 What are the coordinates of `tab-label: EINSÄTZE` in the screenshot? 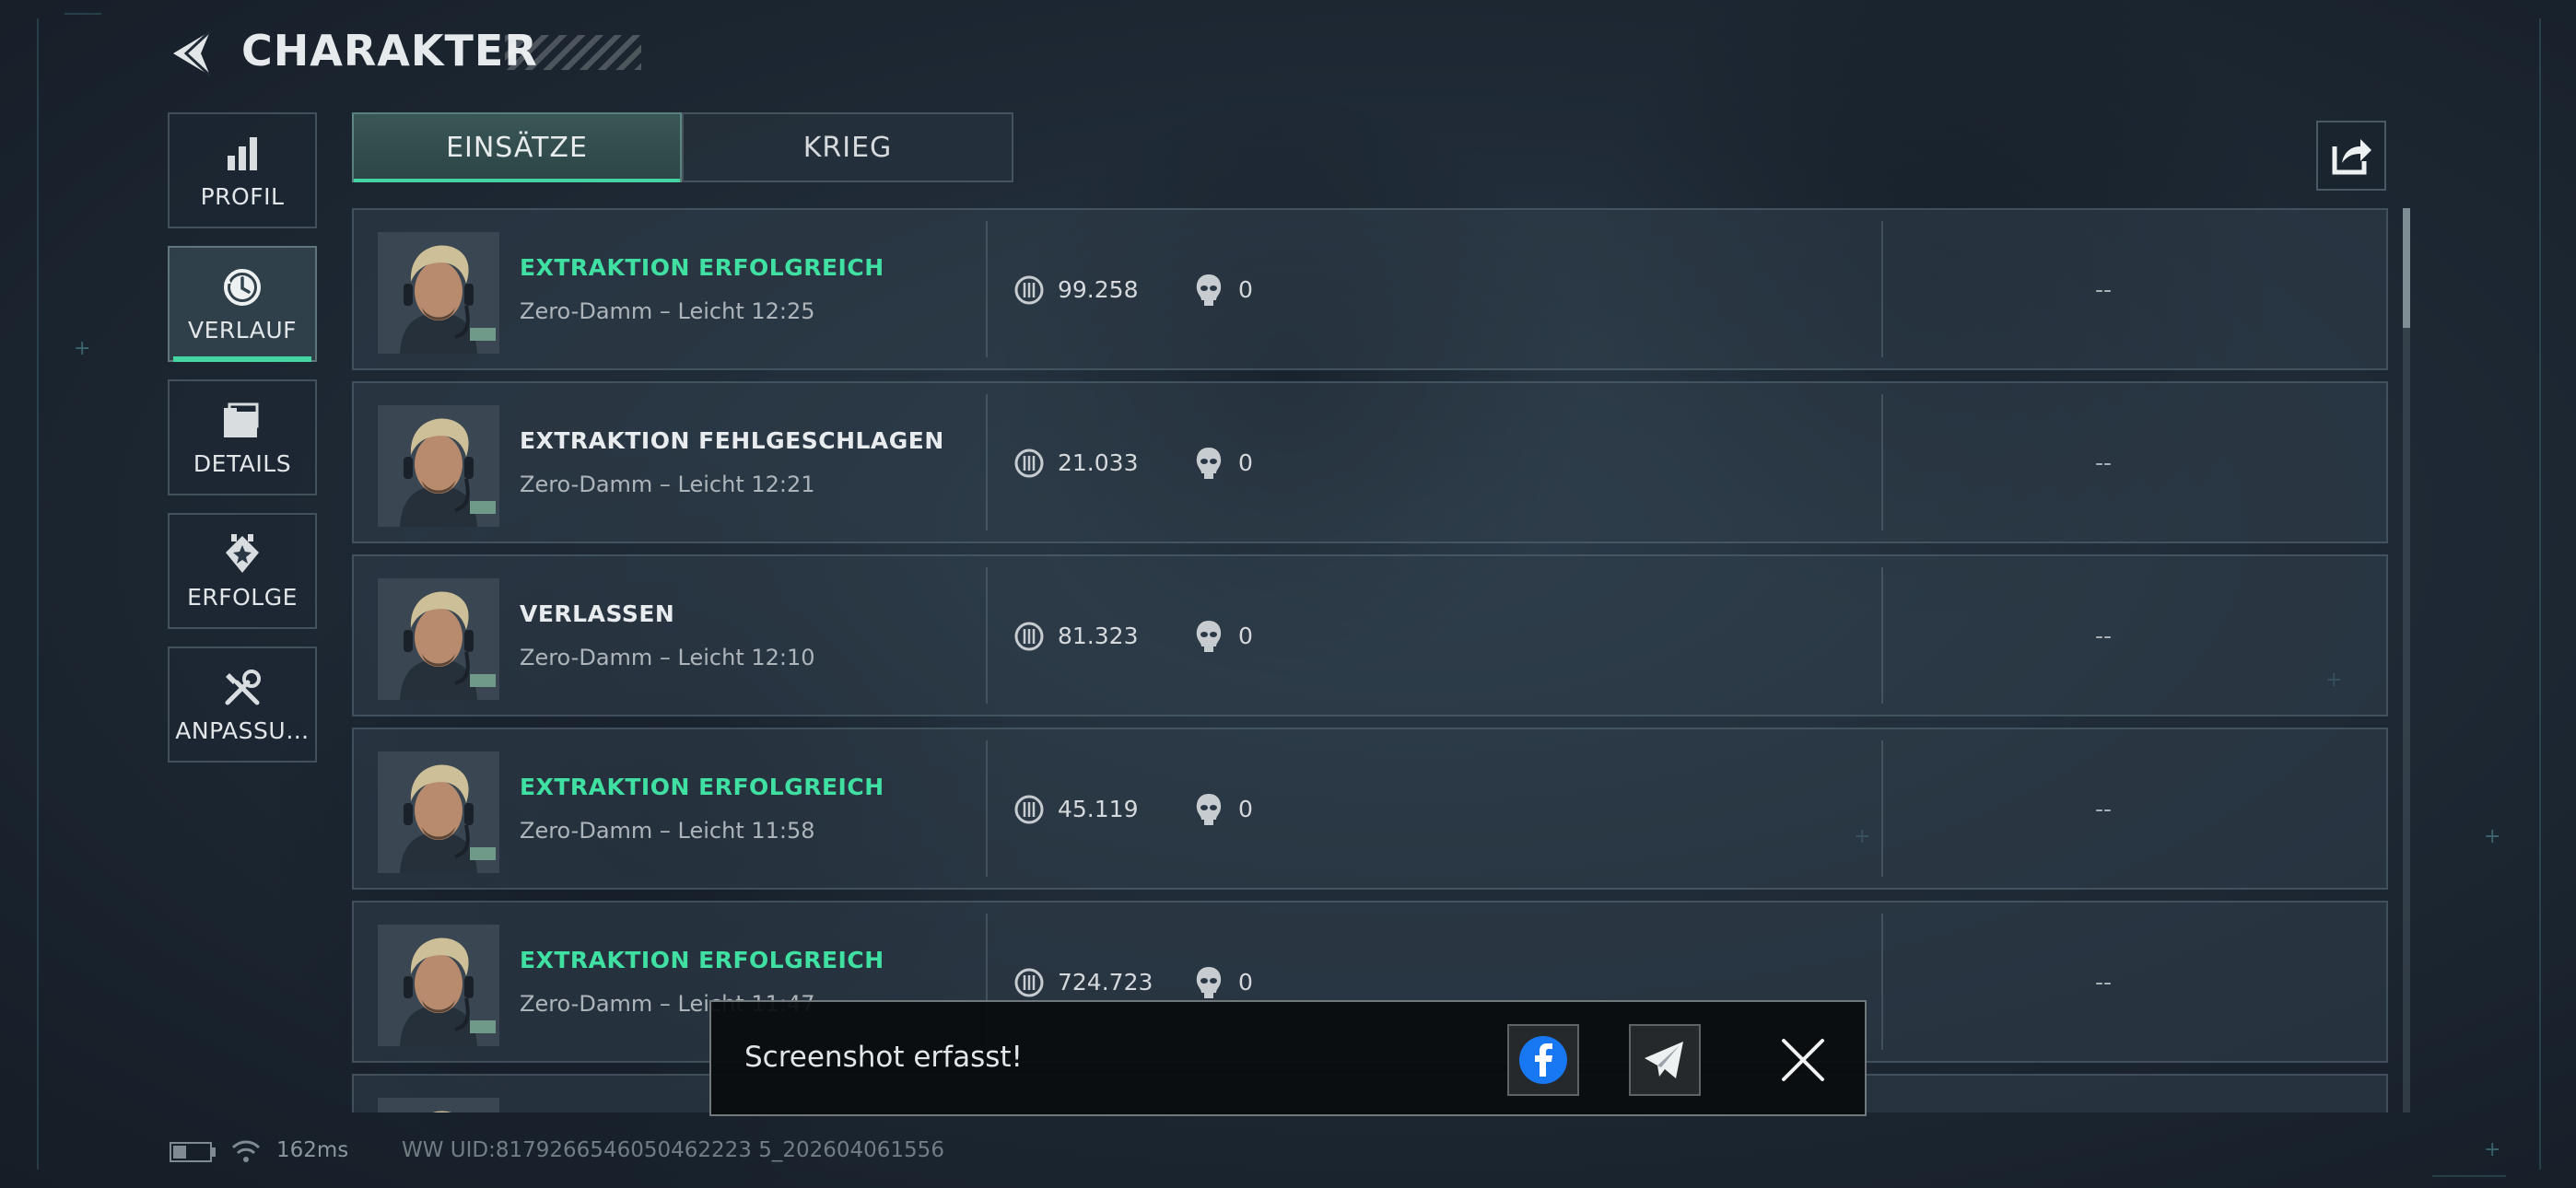 It's located at (517, 147).